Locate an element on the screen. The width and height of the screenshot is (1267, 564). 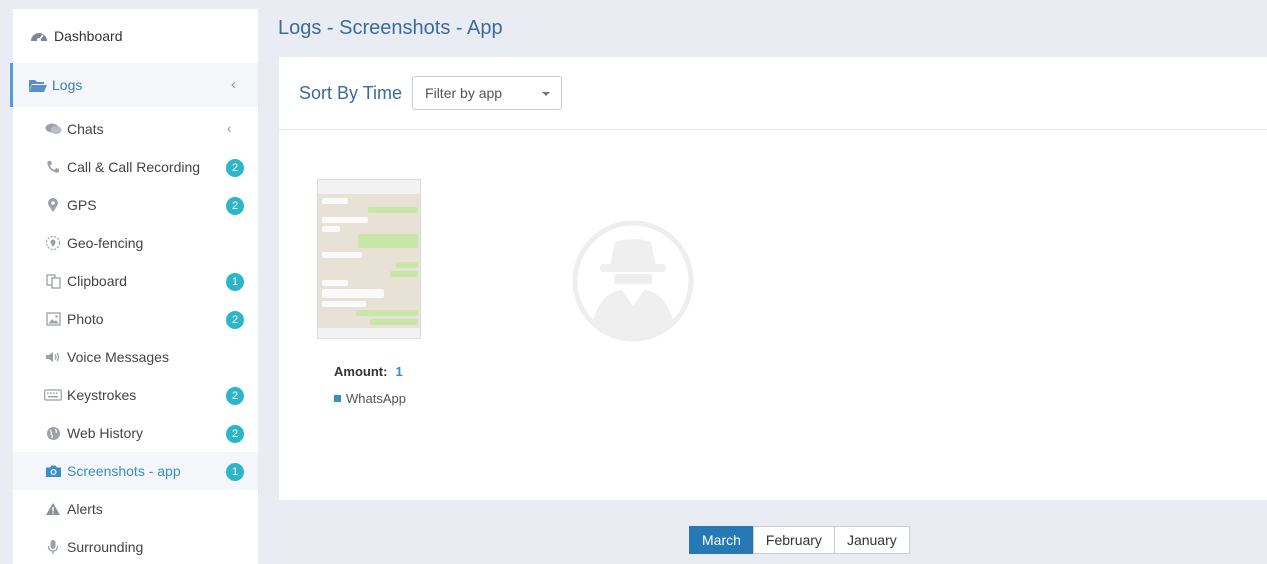
sidebar-item-clipboard: Clipboard 1 is located at coordinates (135, 281).